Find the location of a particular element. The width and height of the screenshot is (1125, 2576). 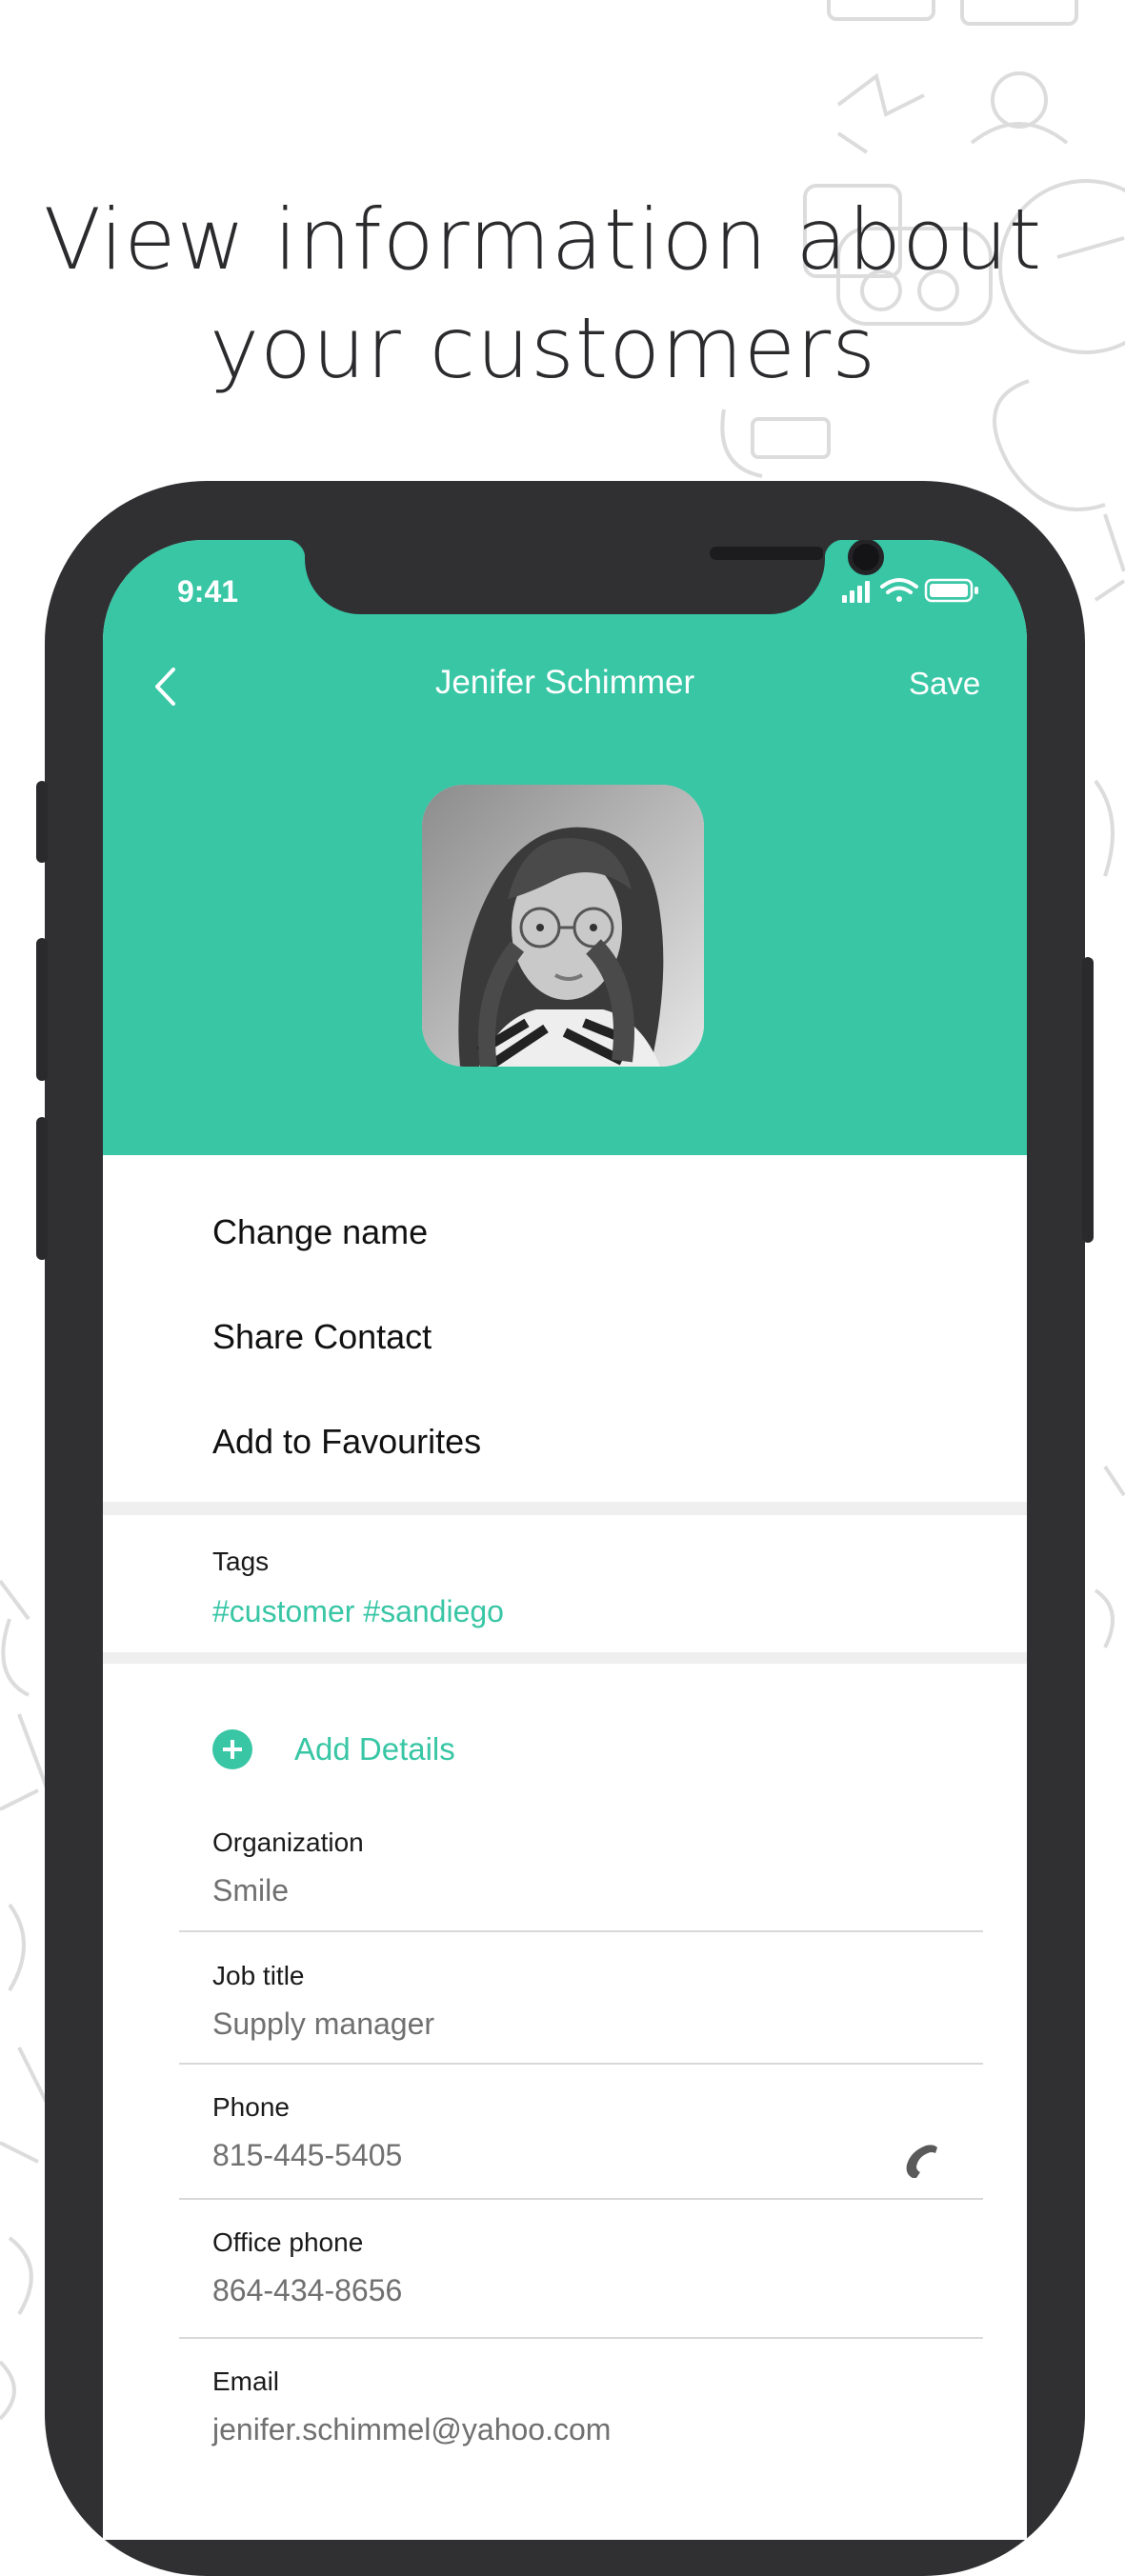

contact-avatar is located at coordinates (563, 926).